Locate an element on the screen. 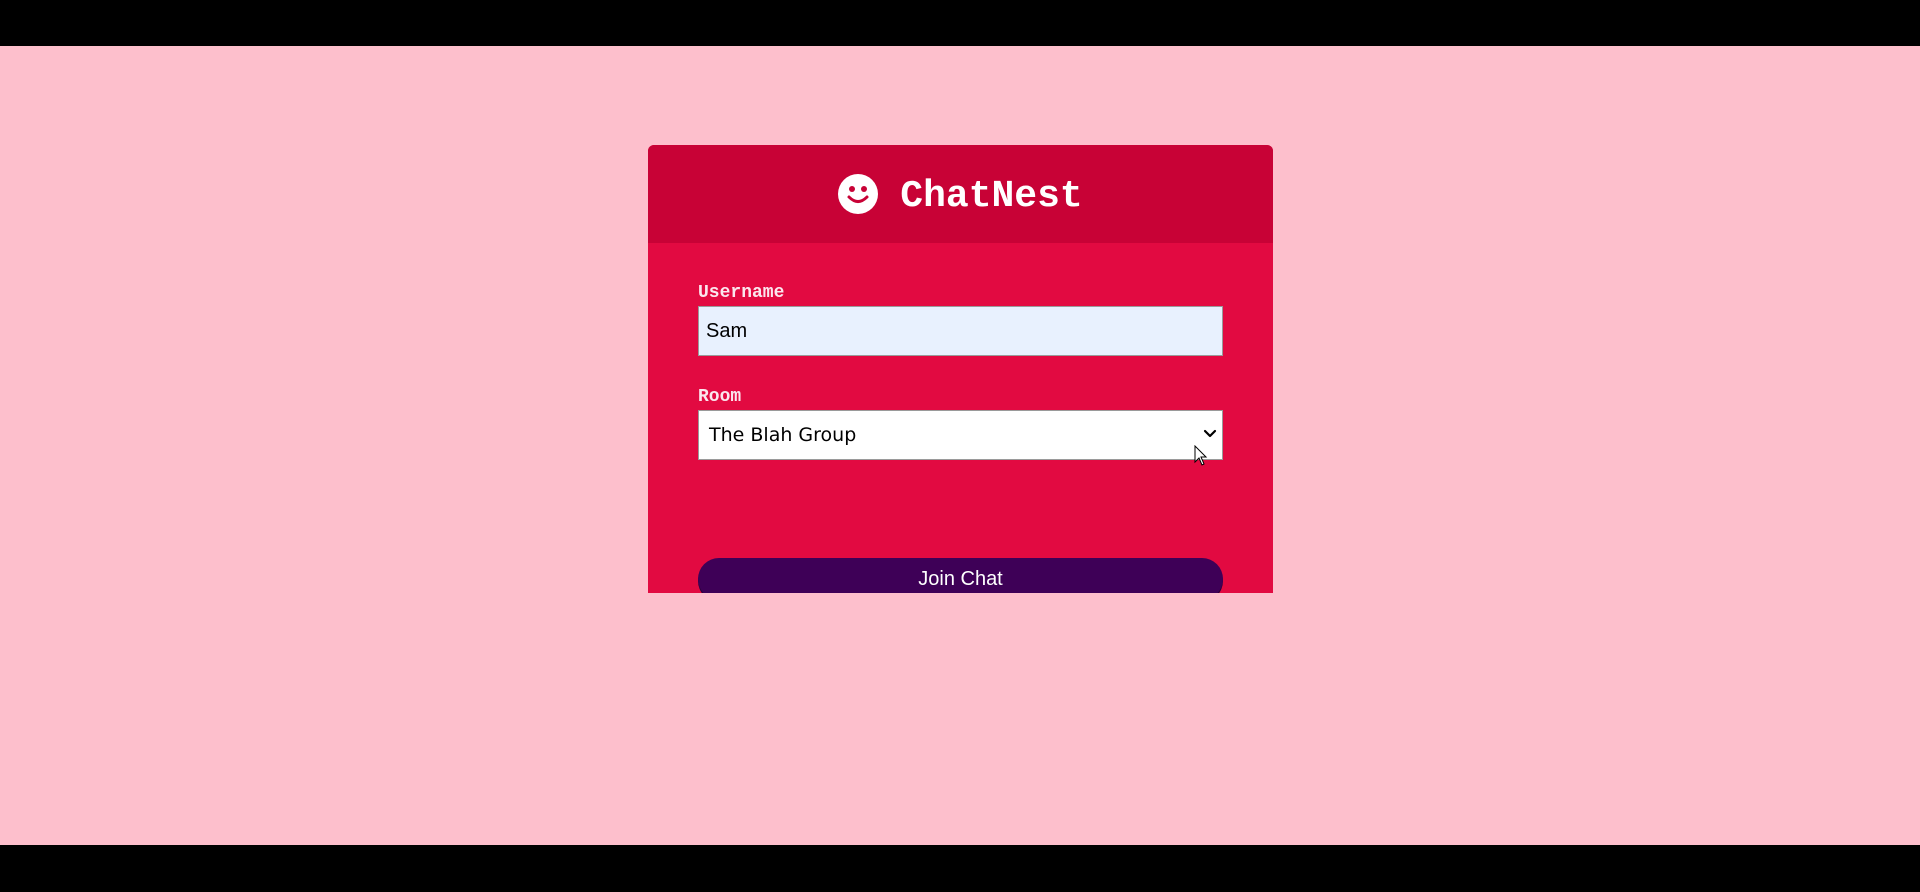 The height and width of the screenshot is (892, 1920). username-input is located at coordinates (960, 331).